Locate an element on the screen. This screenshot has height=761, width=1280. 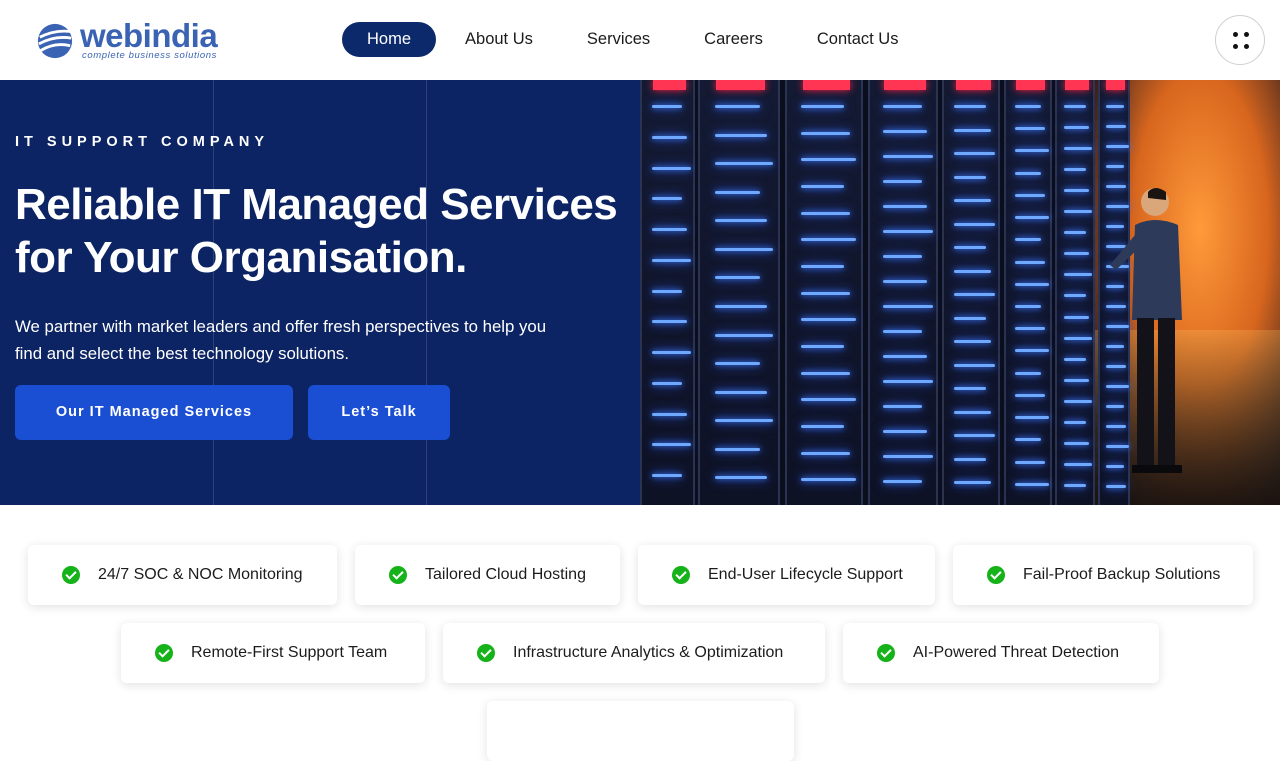
nav-careers: Careers is located at coordinates (733, 39).